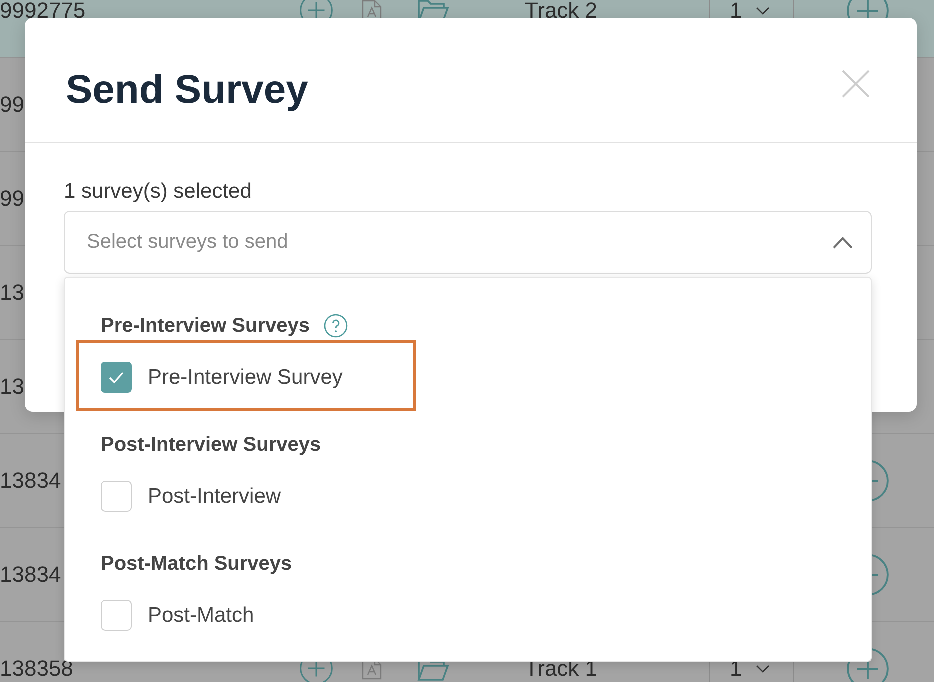  Describe the element at coordinates (211, 445) in the screenshot. I see `group-heading: Post-Interview Surveys` at that location.